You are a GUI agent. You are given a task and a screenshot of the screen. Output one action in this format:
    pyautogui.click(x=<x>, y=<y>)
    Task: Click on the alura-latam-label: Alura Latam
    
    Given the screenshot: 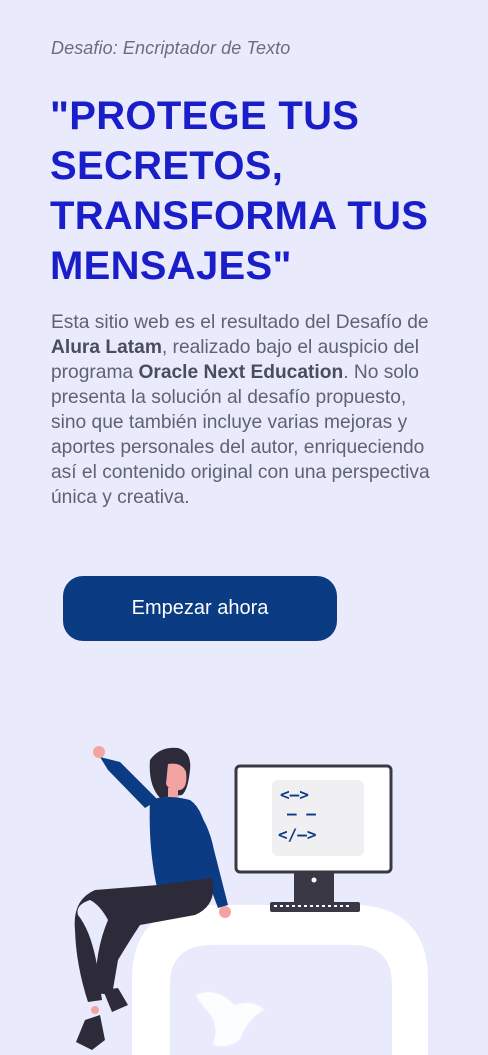 What is the action you would take?
    pyautogui.click(x=106, y=347)
    